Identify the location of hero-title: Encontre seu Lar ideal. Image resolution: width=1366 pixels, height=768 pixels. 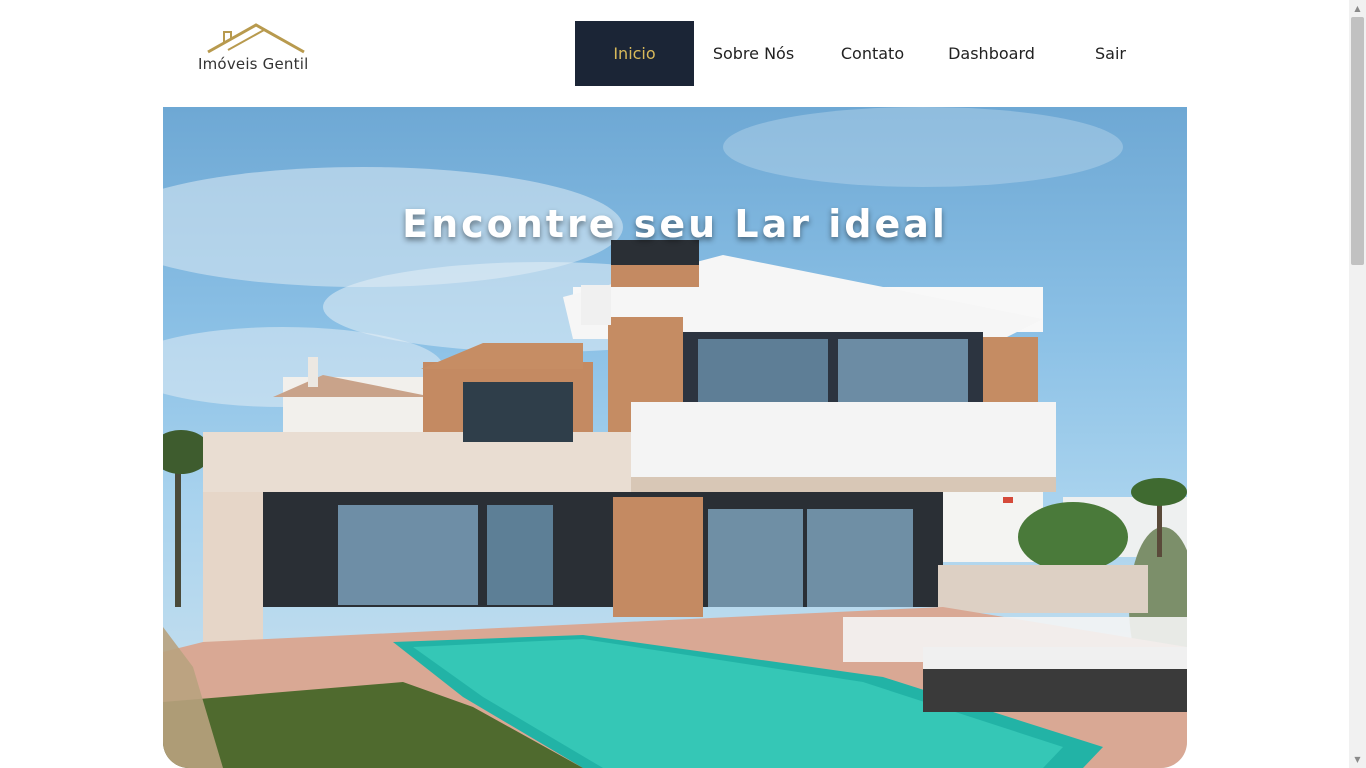
(675, 224).